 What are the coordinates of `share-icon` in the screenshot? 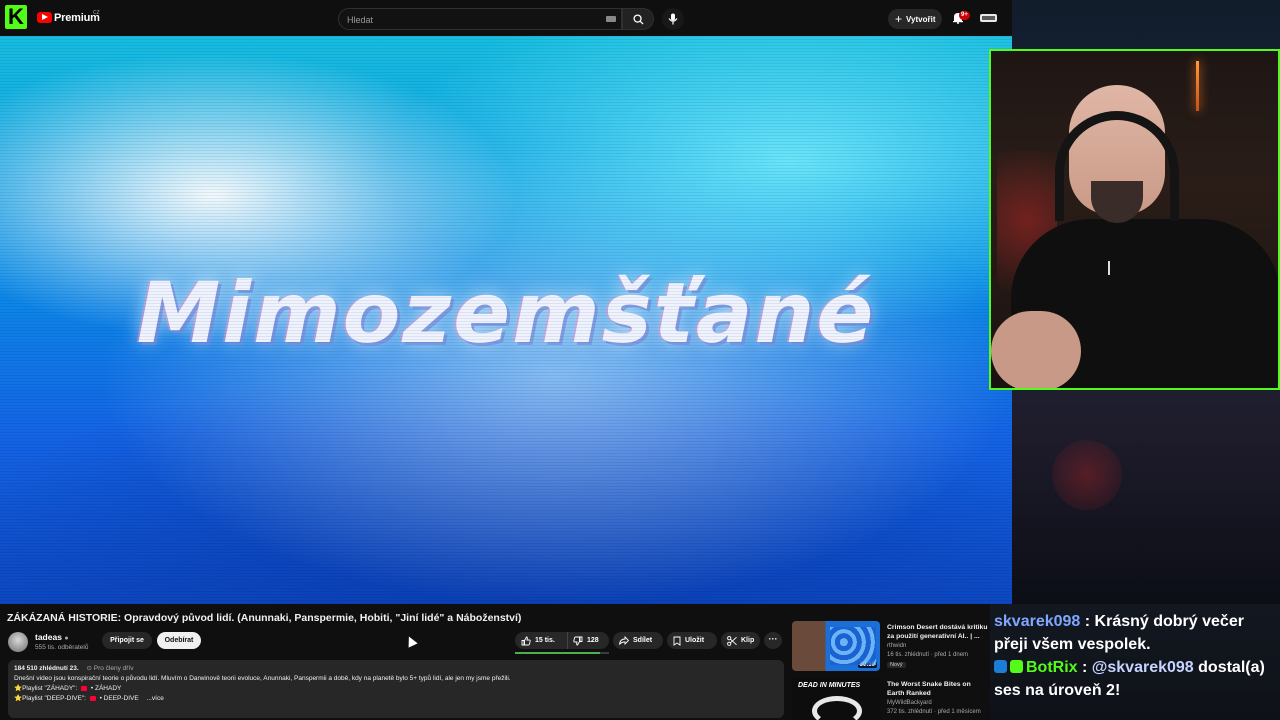 It's located at (624, 640).